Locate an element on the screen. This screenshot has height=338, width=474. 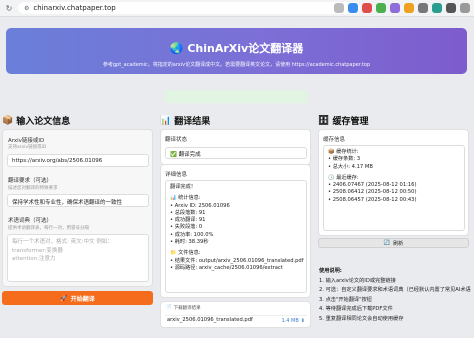
detail-line: 📁 文件信息: is located at coordinates (185, 253).